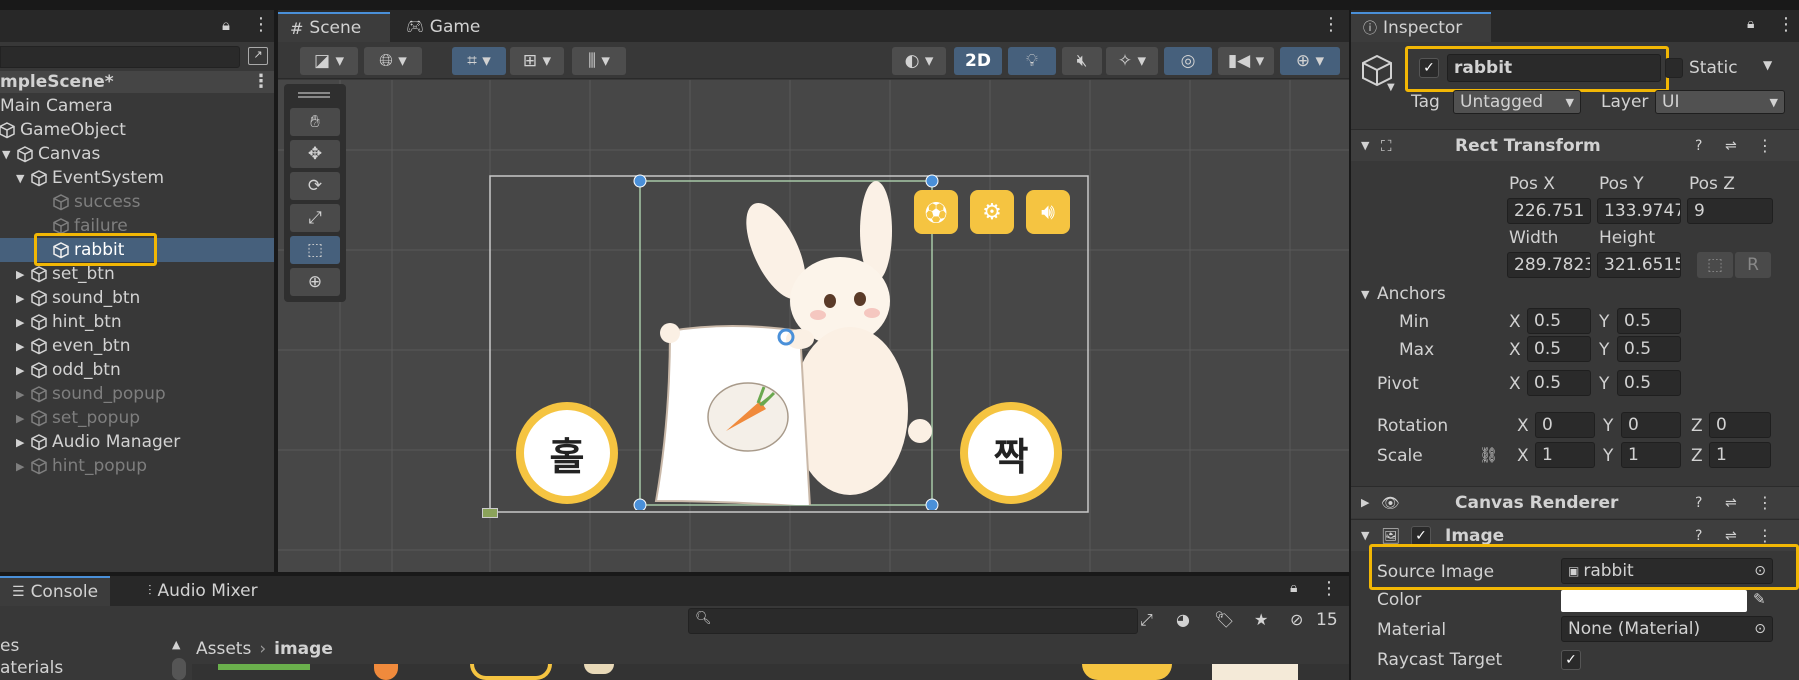 The width and height of the screenshot is (1799, 680). Describe the element at coordinates (1767, 65) in the screenshot. I see `static-dropdown-icon: ▼` at that location.